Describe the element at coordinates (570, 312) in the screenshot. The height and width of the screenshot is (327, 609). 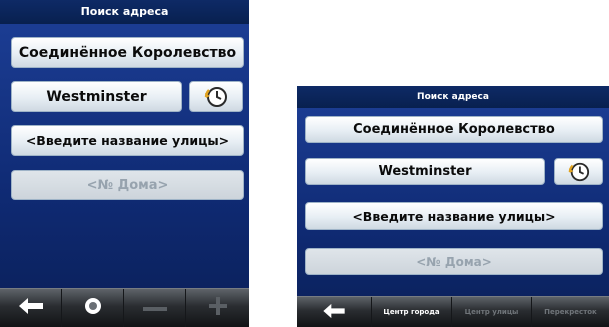
I see `intersection-button: Перекресток` at that location.